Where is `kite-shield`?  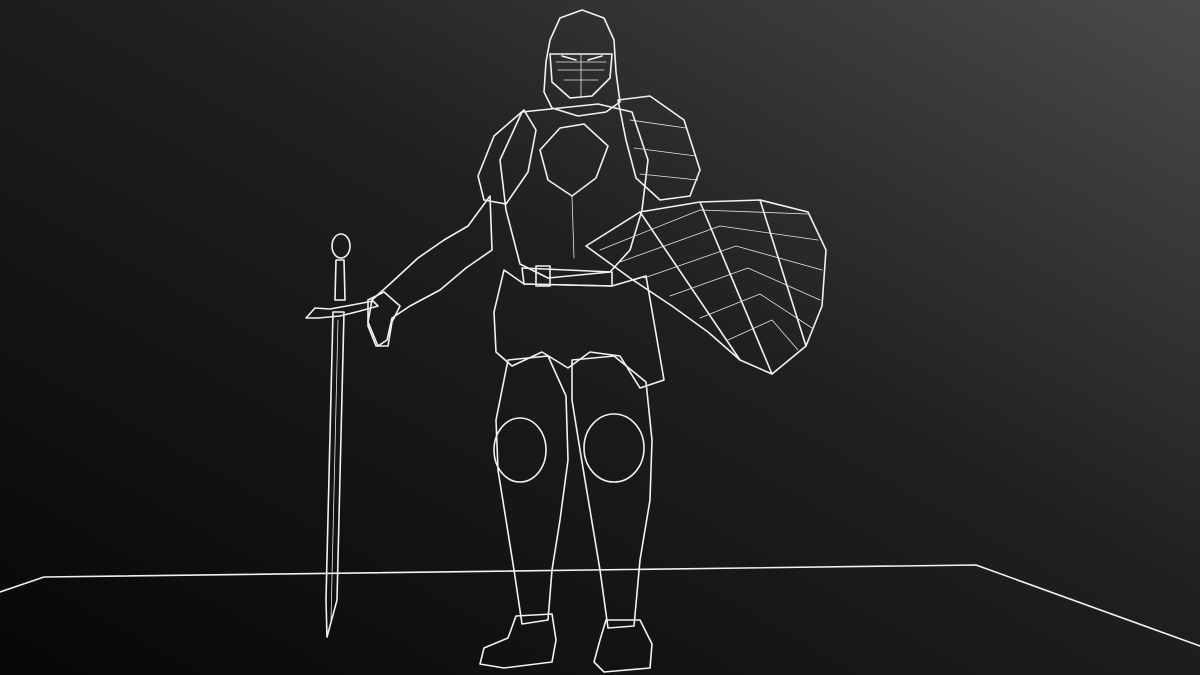 kite-shield is located at coordinates (706, 287).